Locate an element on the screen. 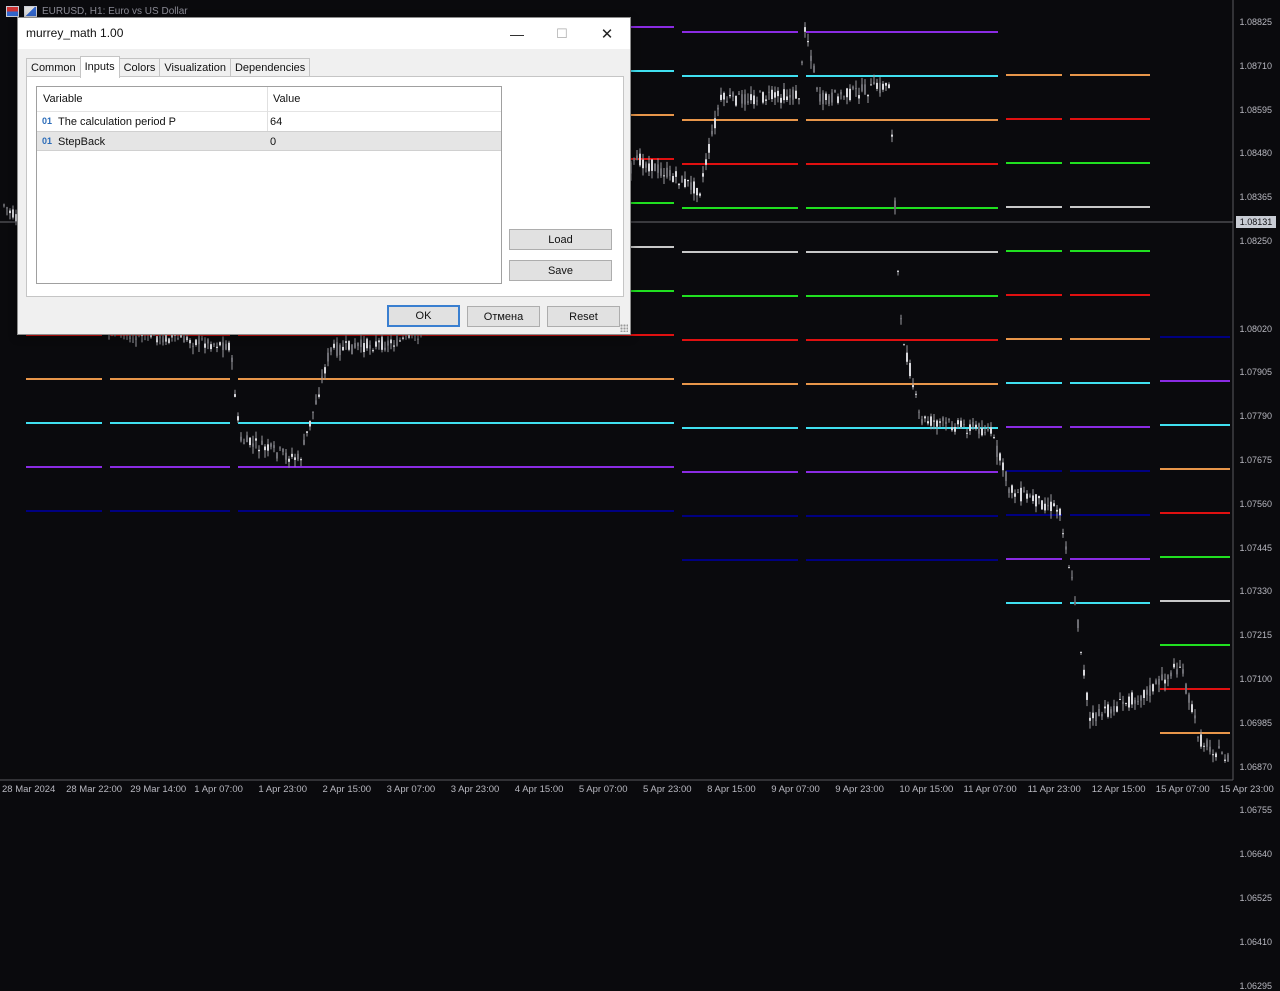 The height and width of the screenshot is (991, 1280). tab-common: Common is located at coordinates (53, 67).